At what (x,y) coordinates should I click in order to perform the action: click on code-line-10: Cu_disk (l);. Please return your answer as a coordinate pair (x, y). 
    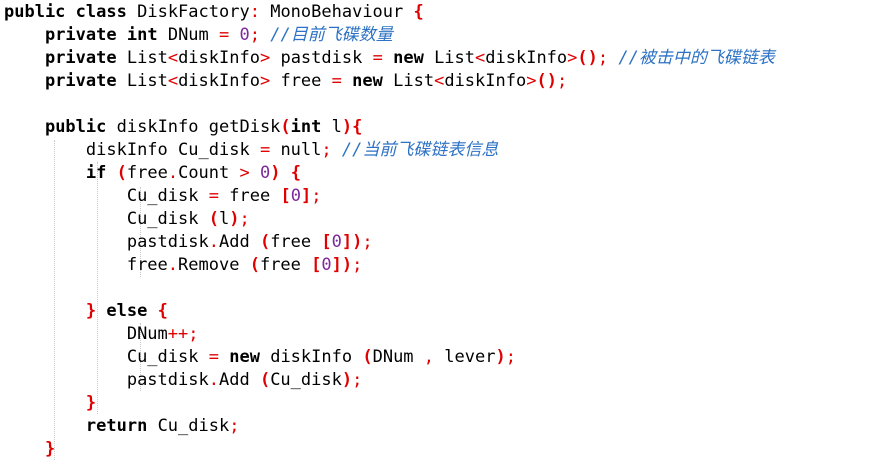
    Looking at the image, I should click on (127, 219).